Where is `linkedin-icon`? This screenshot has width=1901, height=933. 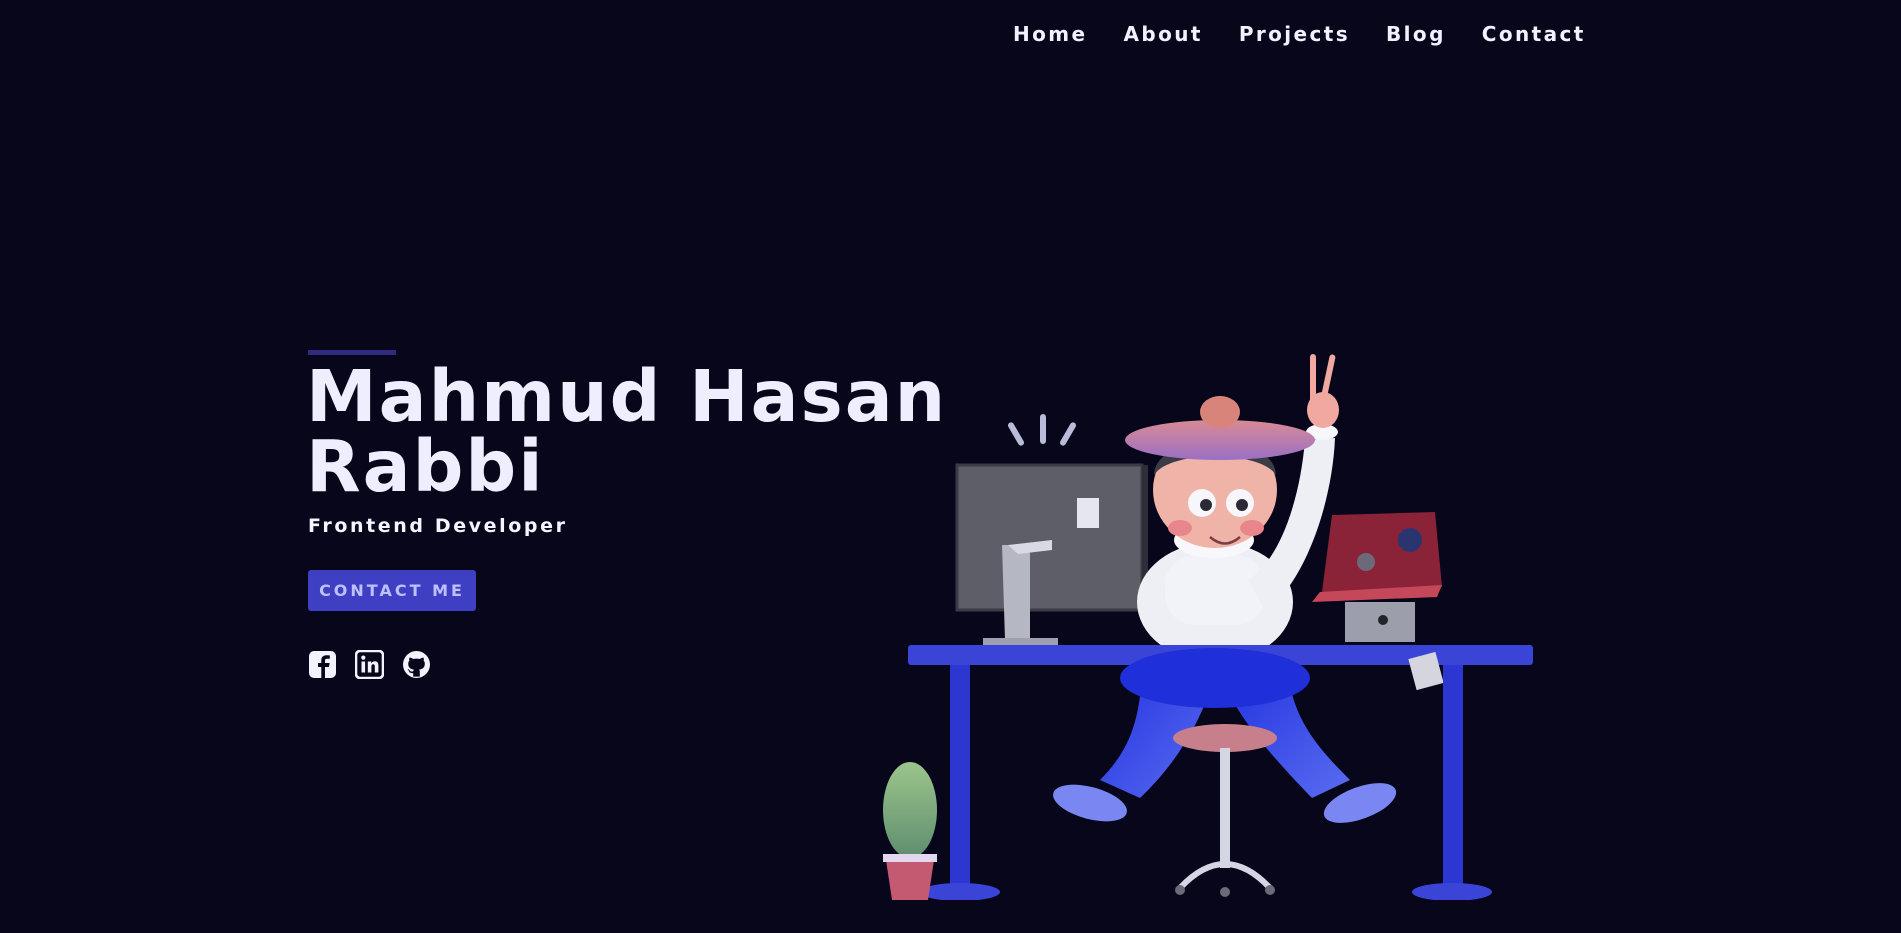
linkedin-icon is located at coordinates (369, 664).